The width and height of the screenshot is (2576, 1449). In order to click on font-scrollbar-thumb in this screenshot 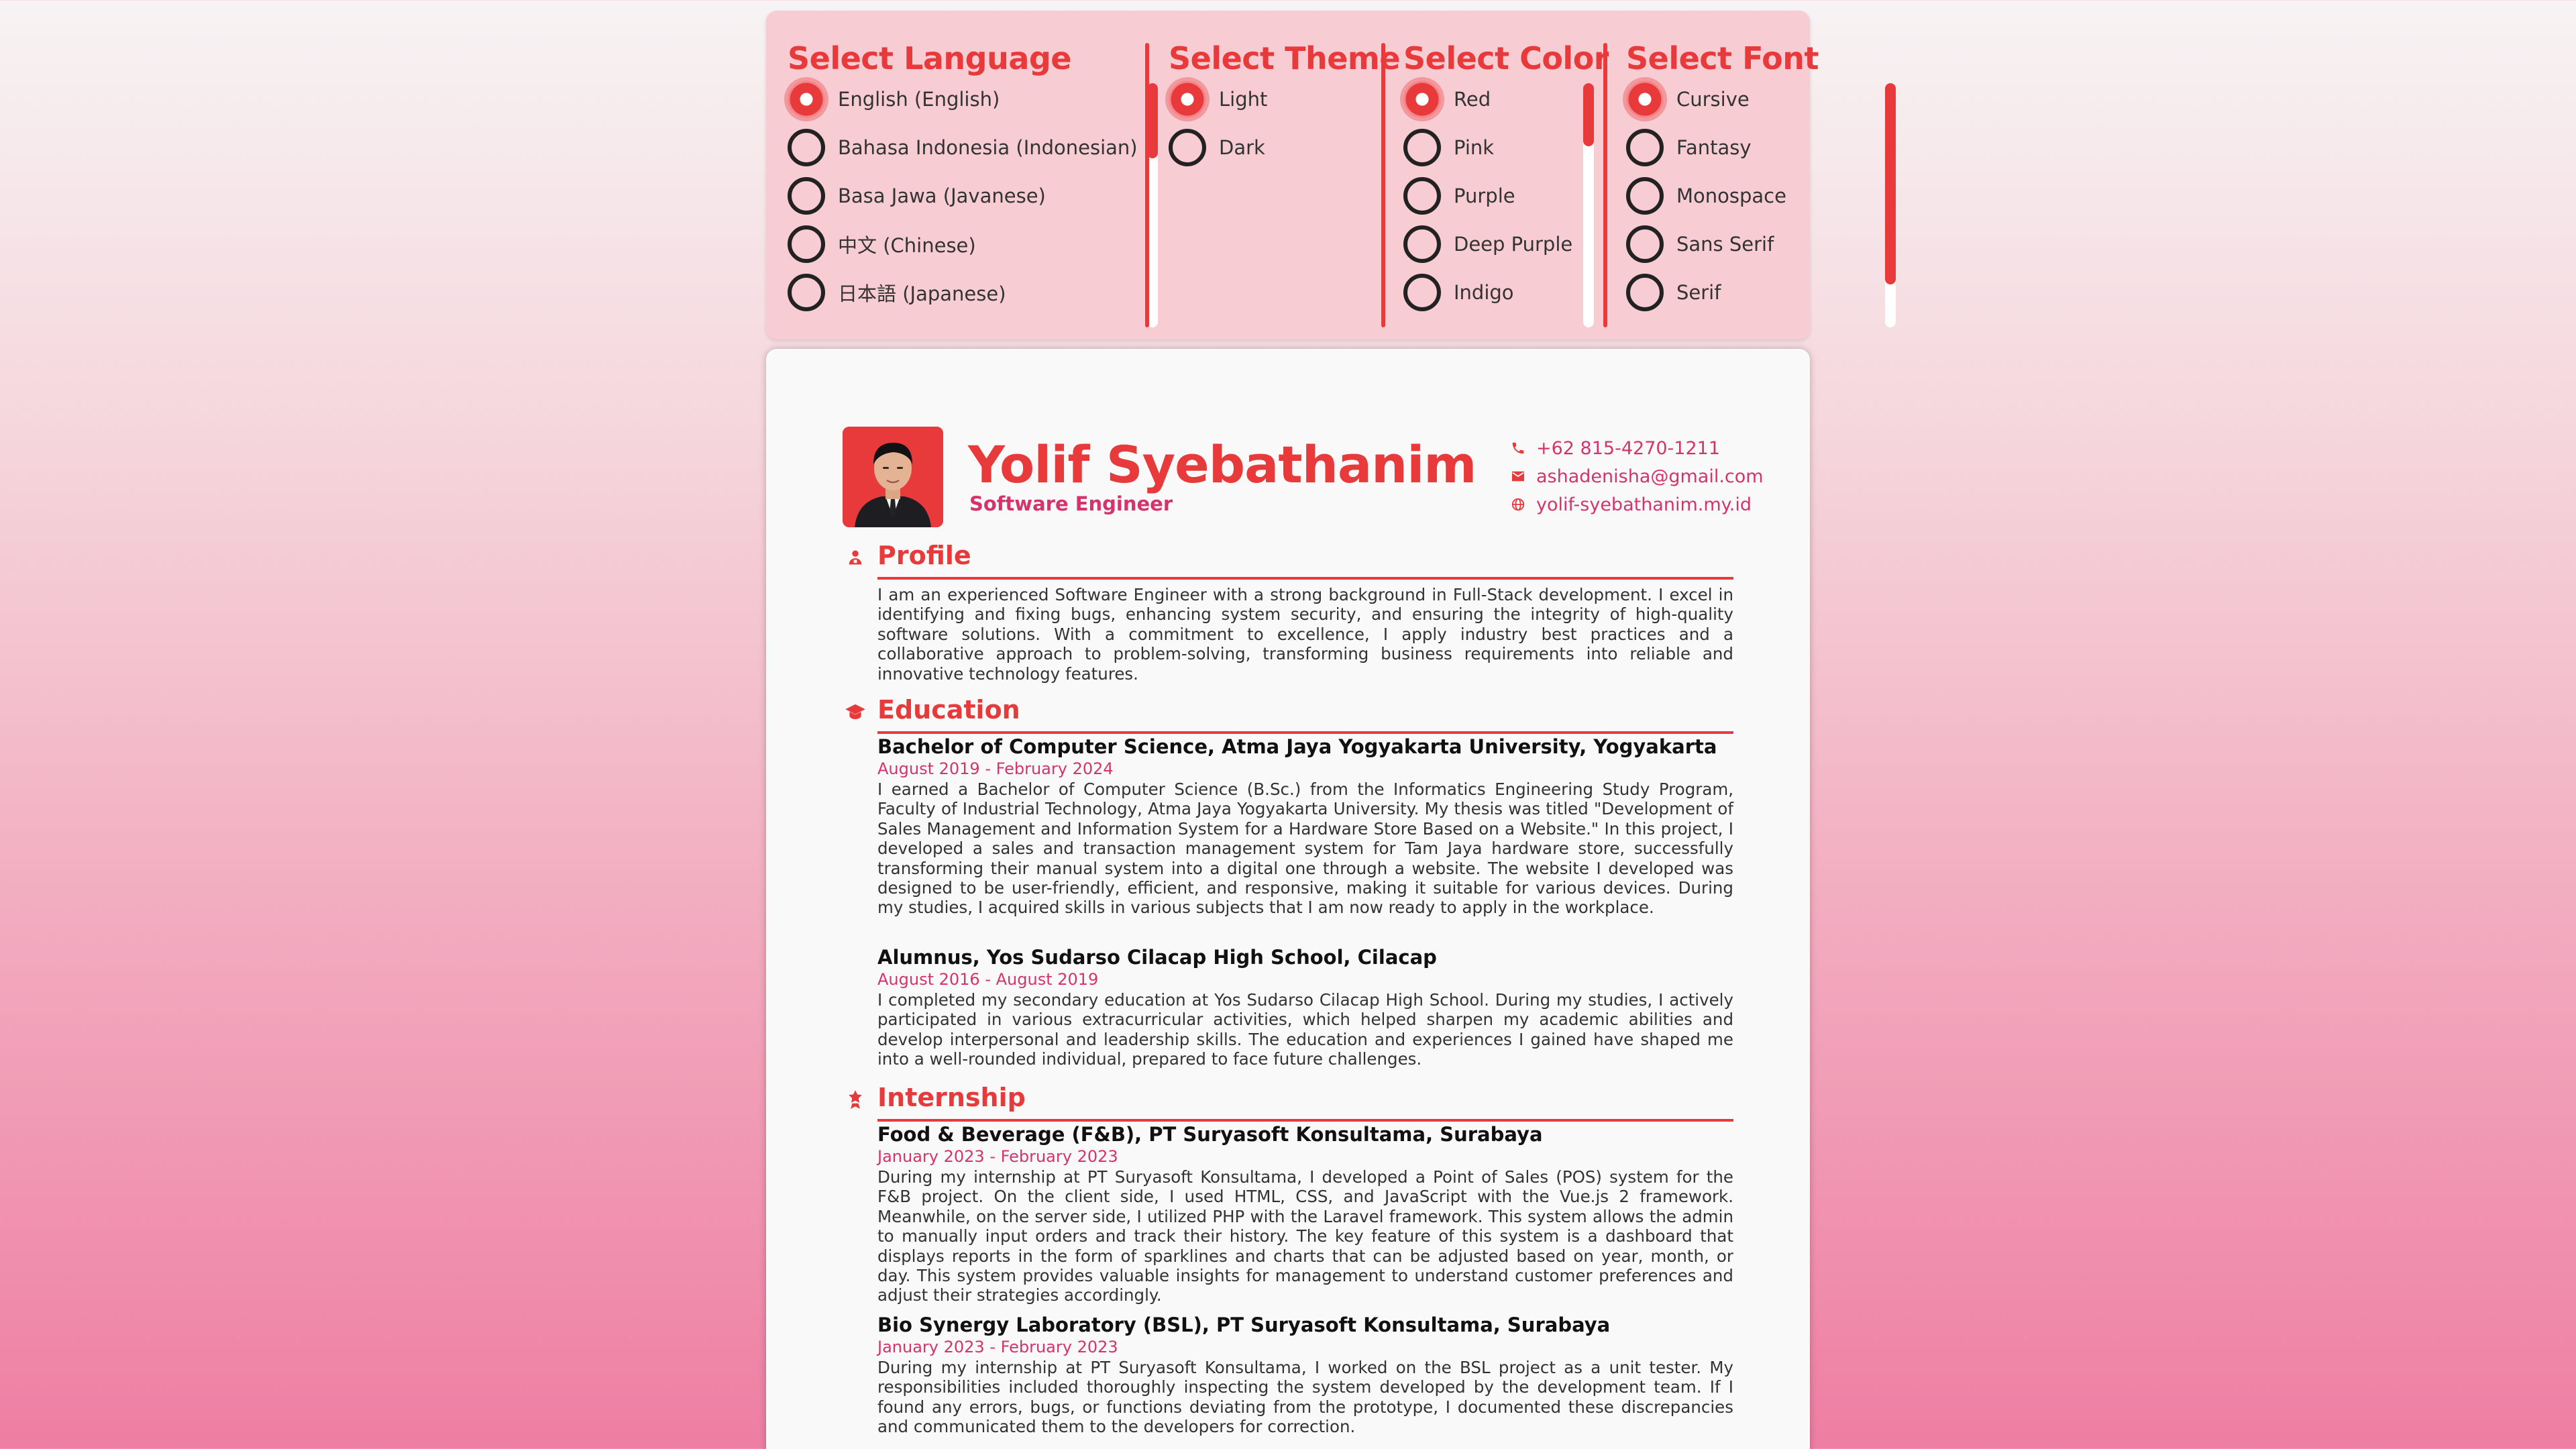, I will do `click(1890, 183)`.